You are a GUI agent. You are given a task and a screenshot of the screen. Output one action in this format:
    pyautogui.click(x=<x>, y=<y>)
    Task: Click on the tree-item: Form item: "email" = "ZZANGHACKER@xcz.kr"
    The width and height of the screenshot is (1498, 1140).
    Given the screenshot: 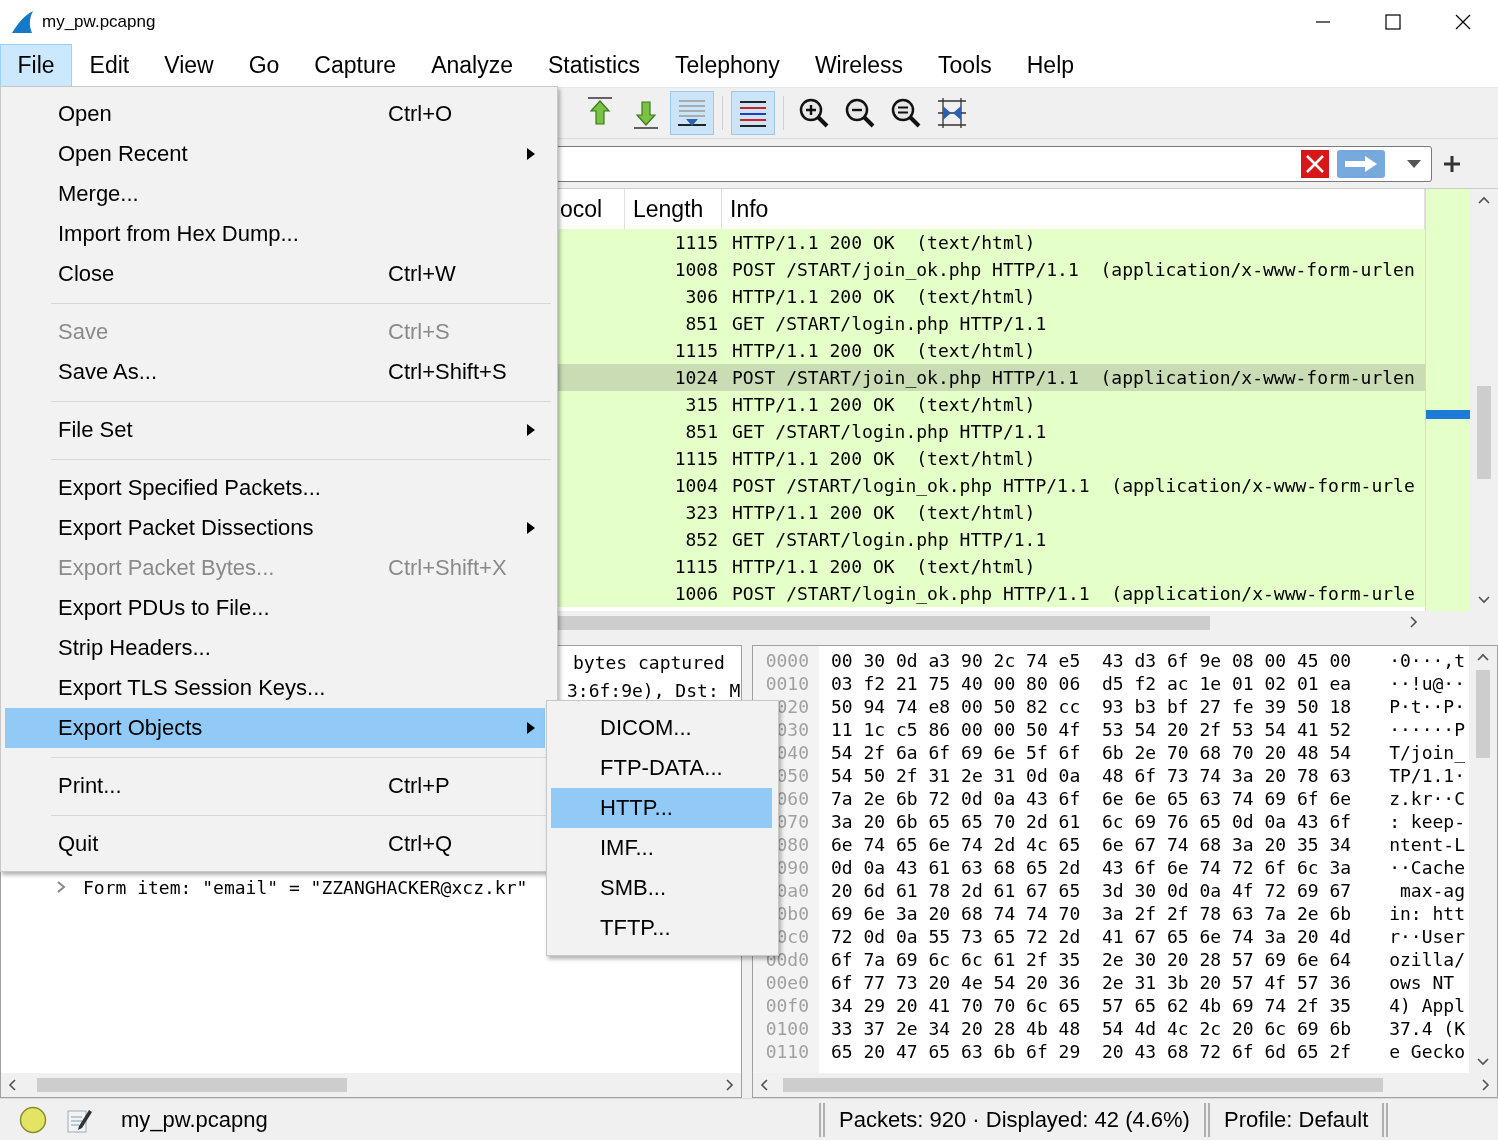 What is the action you would take?
    pyautogui.click(x=305, y=887)
    